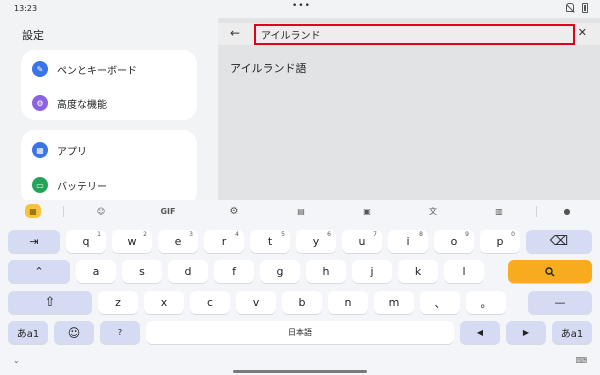 The image size is (600, 375). I want to click on key-period: 。, so click(486, 302).